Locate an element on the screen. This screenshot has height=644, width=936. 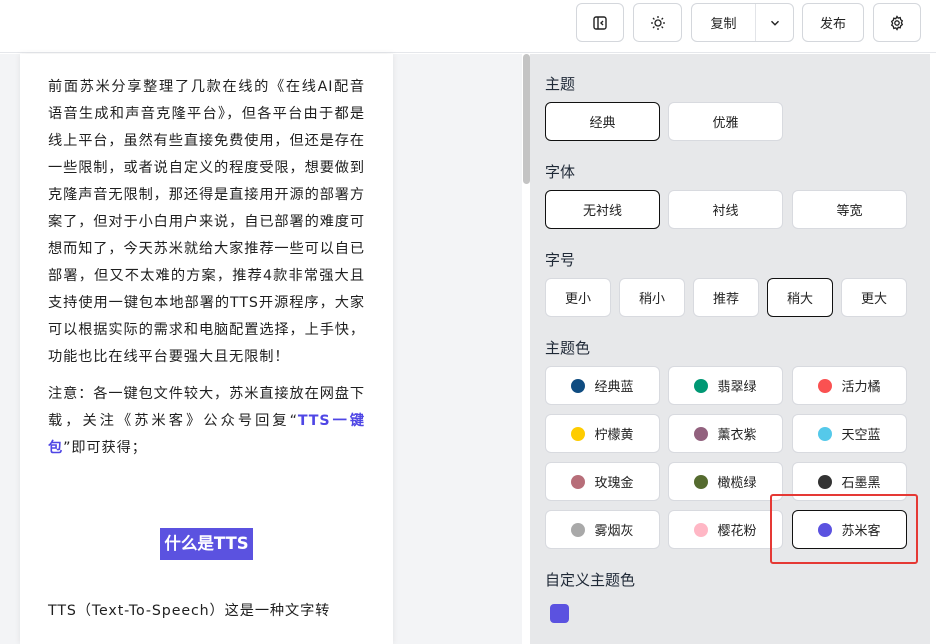
chevron-down-icon is located at coordinates (774, 23).